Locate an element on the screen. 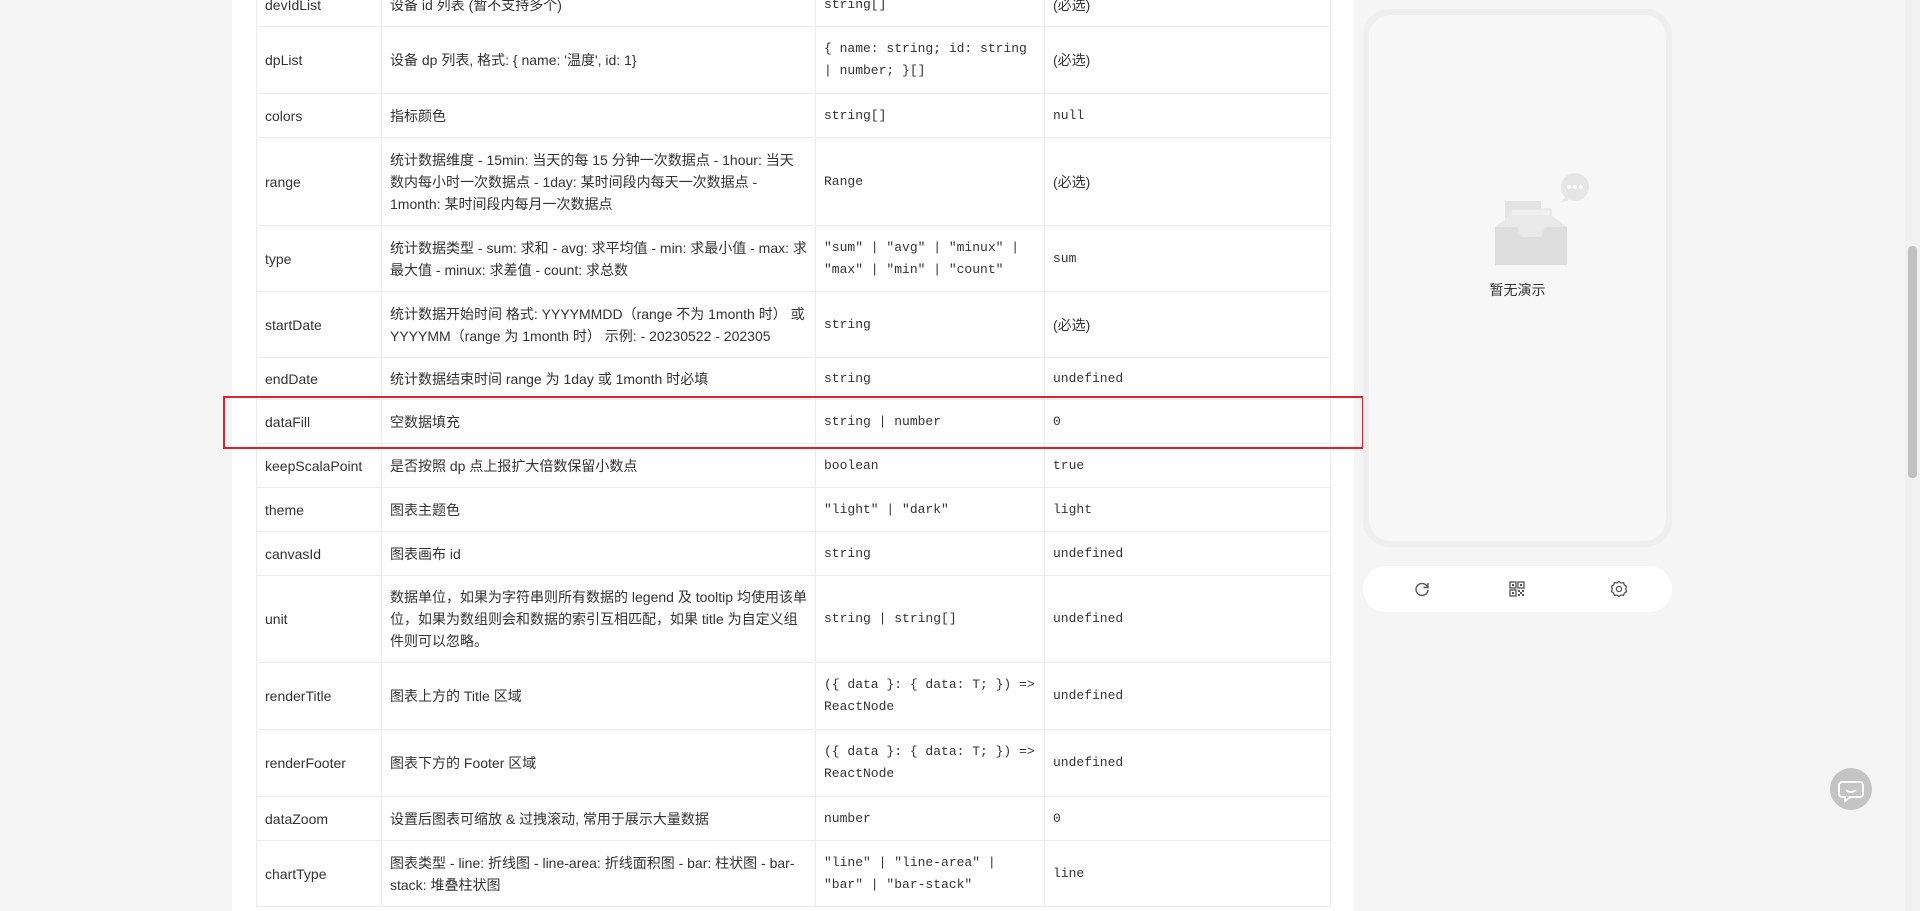 Image resolution: width=1920 pixels, height=911 pixels. prop-name-cell: canvasId is located at coordinates (319, 553).